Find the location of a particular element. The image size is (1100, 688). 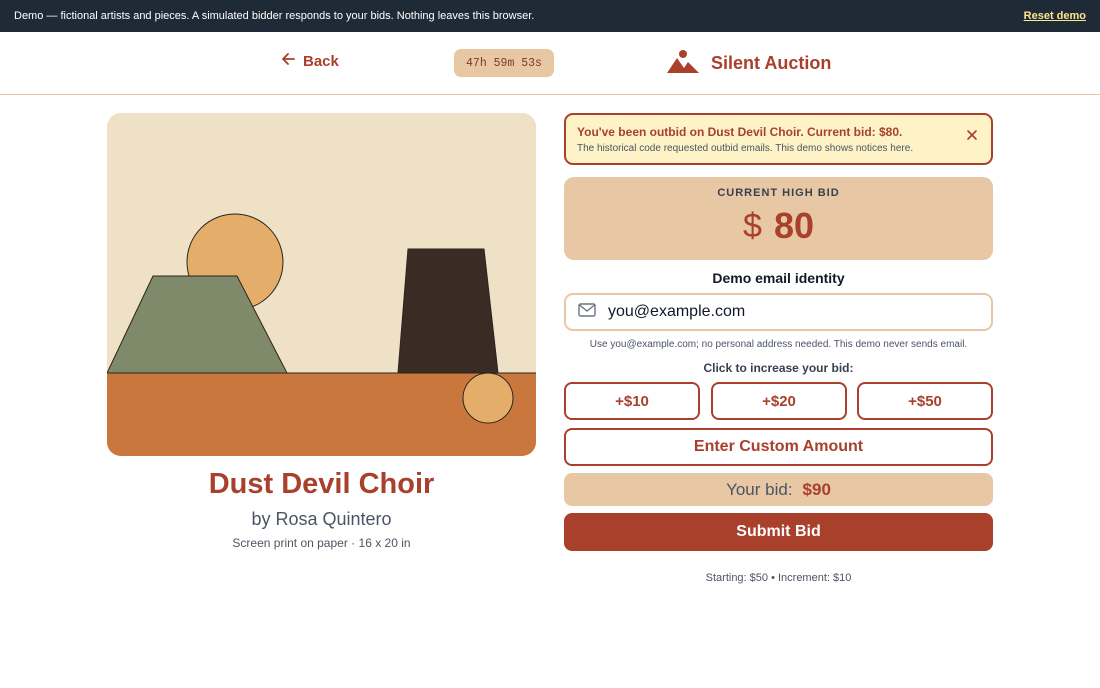

artwork-meta: Screen print on paper · 16 x 20 in is located at coordinates (321, 543).